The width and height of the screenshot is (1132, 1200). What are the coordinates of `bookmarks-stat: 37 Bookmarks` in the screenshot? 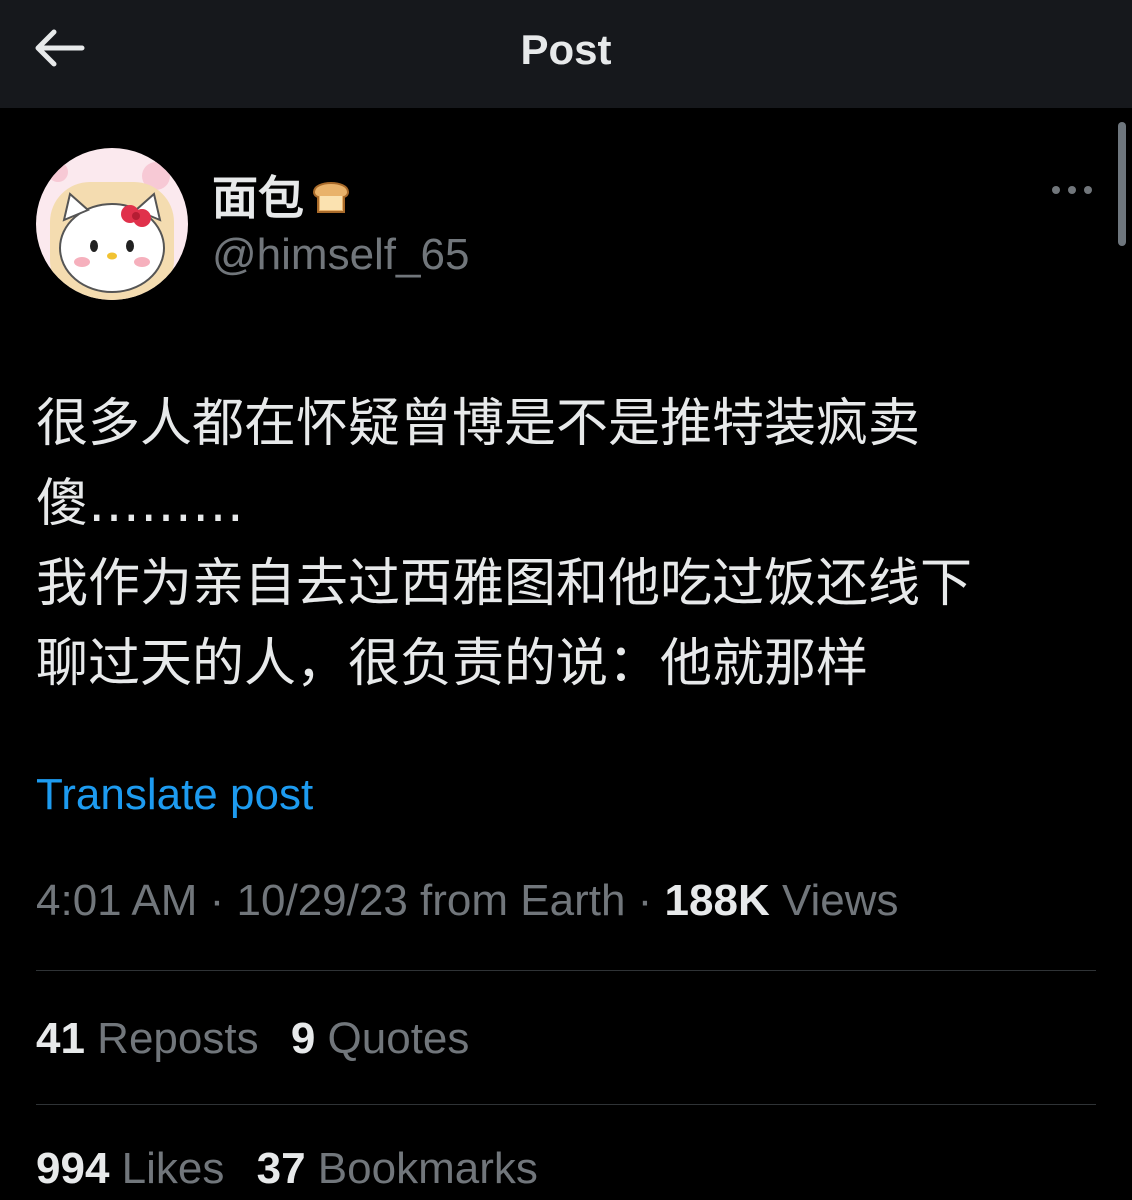 It's located at (397, 1168).